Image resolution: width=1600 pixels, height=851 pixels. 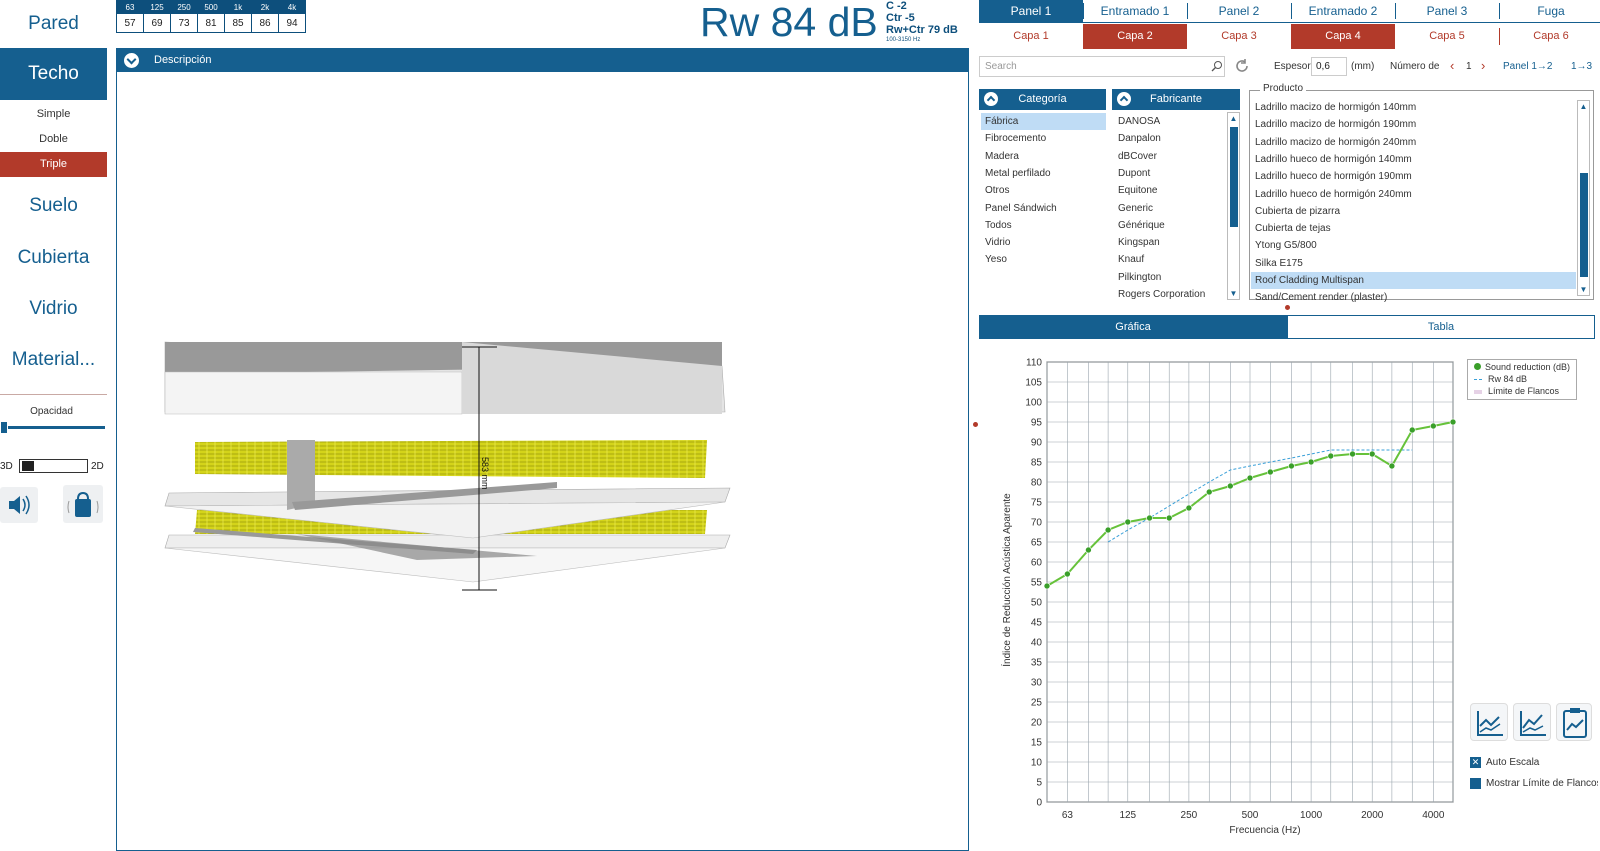 I want to click on prev-arrow-icon: ‹, so click(x=1452, y=65).